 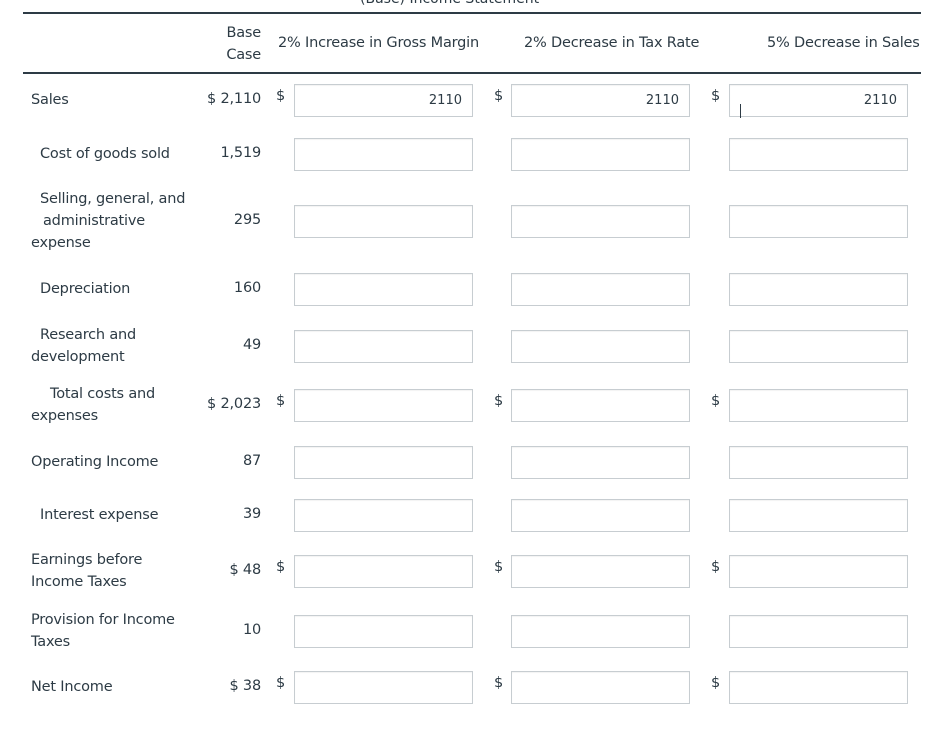 What do you see at coordinates (103, 620) in the screenshot?
I see `row-label-line: Provision for Income` at bounding box center [103, 620].